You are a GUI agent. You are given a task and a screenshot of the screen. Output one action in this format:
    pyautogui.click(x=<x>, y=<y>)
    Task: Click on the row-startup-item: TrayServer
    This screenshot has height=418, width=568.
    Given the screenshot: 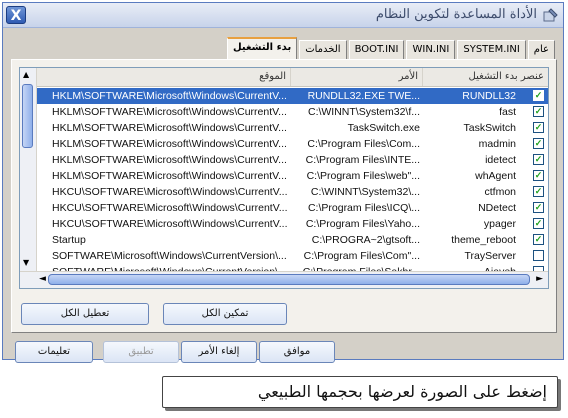 What is the action you would take?
    pyautogui.click(x=490, y=256)
    